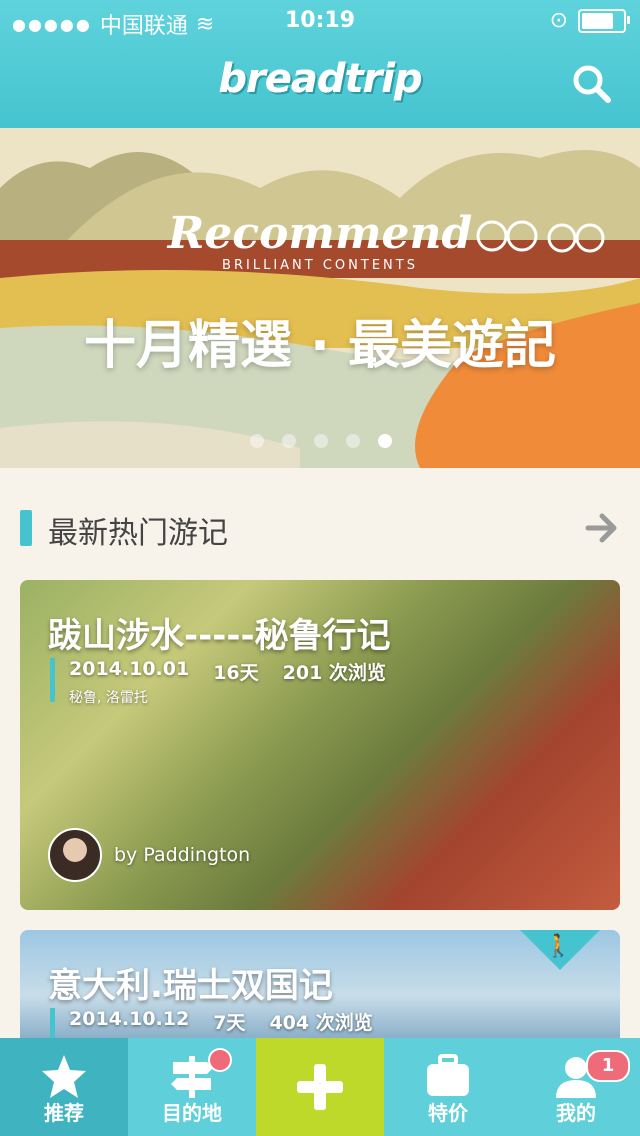 Image resolution: width=640 pixels, height=1136 pixels. What do you see at coordinates (190, 986) in the screenshot?
I see `card-title: 意大利.瑞士双国记` at bounding box center [190, 986].